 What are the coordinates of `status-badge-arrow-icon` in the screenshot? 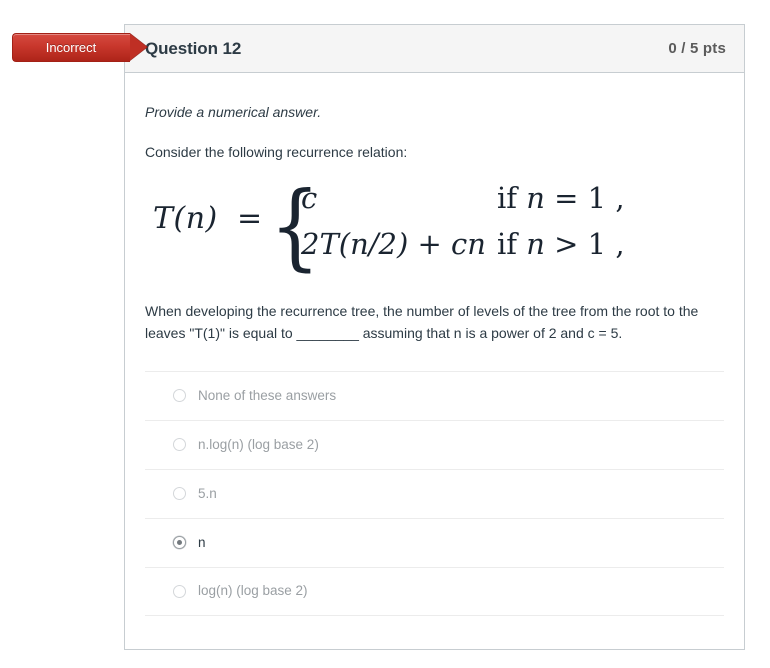 It's located at (138, 47).